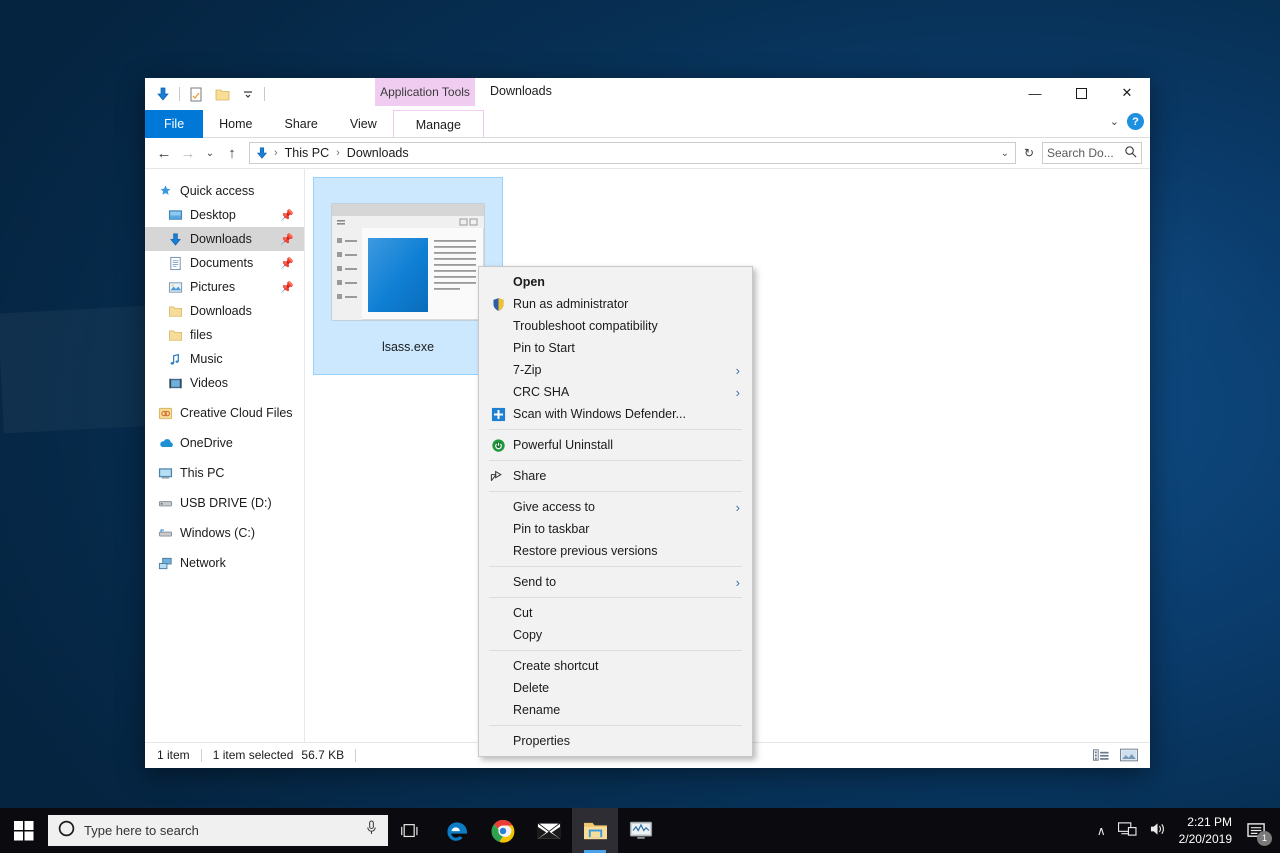 The image size is (1280, 853). Describe the element at coordinates (615, 582) in the screenshot. I see `menu-item-send-to: Send to ›` at that location.